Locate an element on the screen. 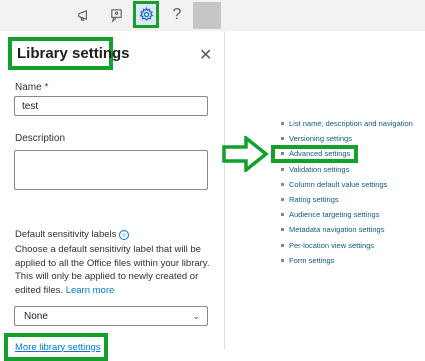 This screenshot has height=361, width=425. settings-link: List name, description and navigation is located at coordinates (347, 125).